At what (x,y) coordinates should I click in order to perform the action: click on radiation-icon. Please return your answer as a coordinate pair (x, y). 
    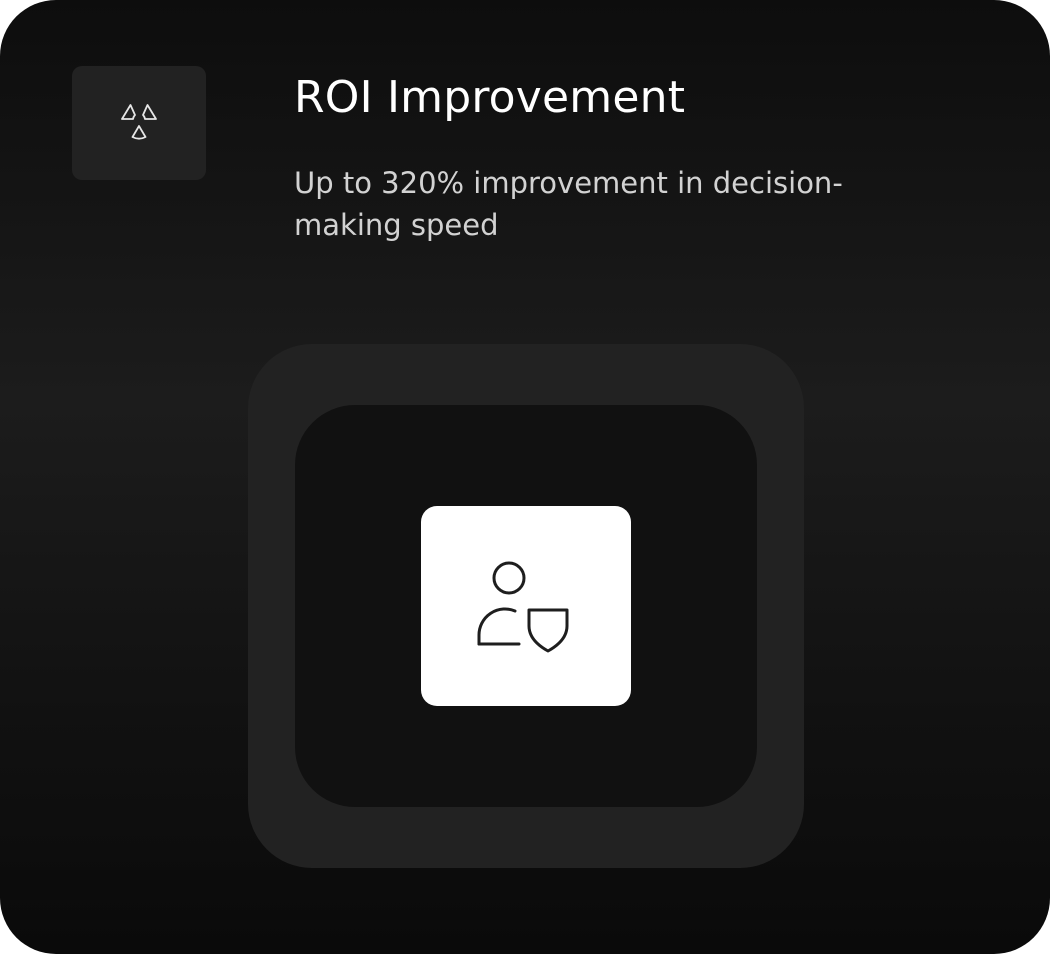
    Looking at the image, I should click on (139, 123).